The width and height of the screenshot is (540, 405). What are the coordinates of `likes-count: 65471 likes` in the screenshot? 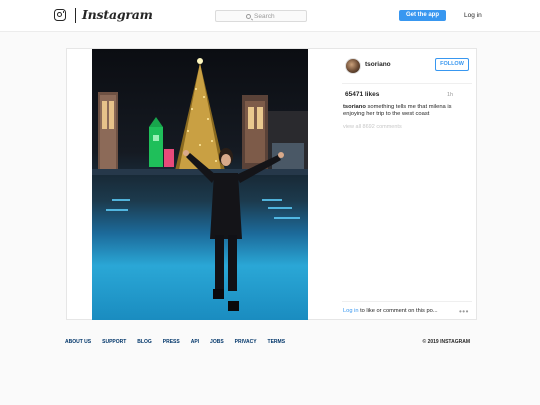 It's located at (362, 94).